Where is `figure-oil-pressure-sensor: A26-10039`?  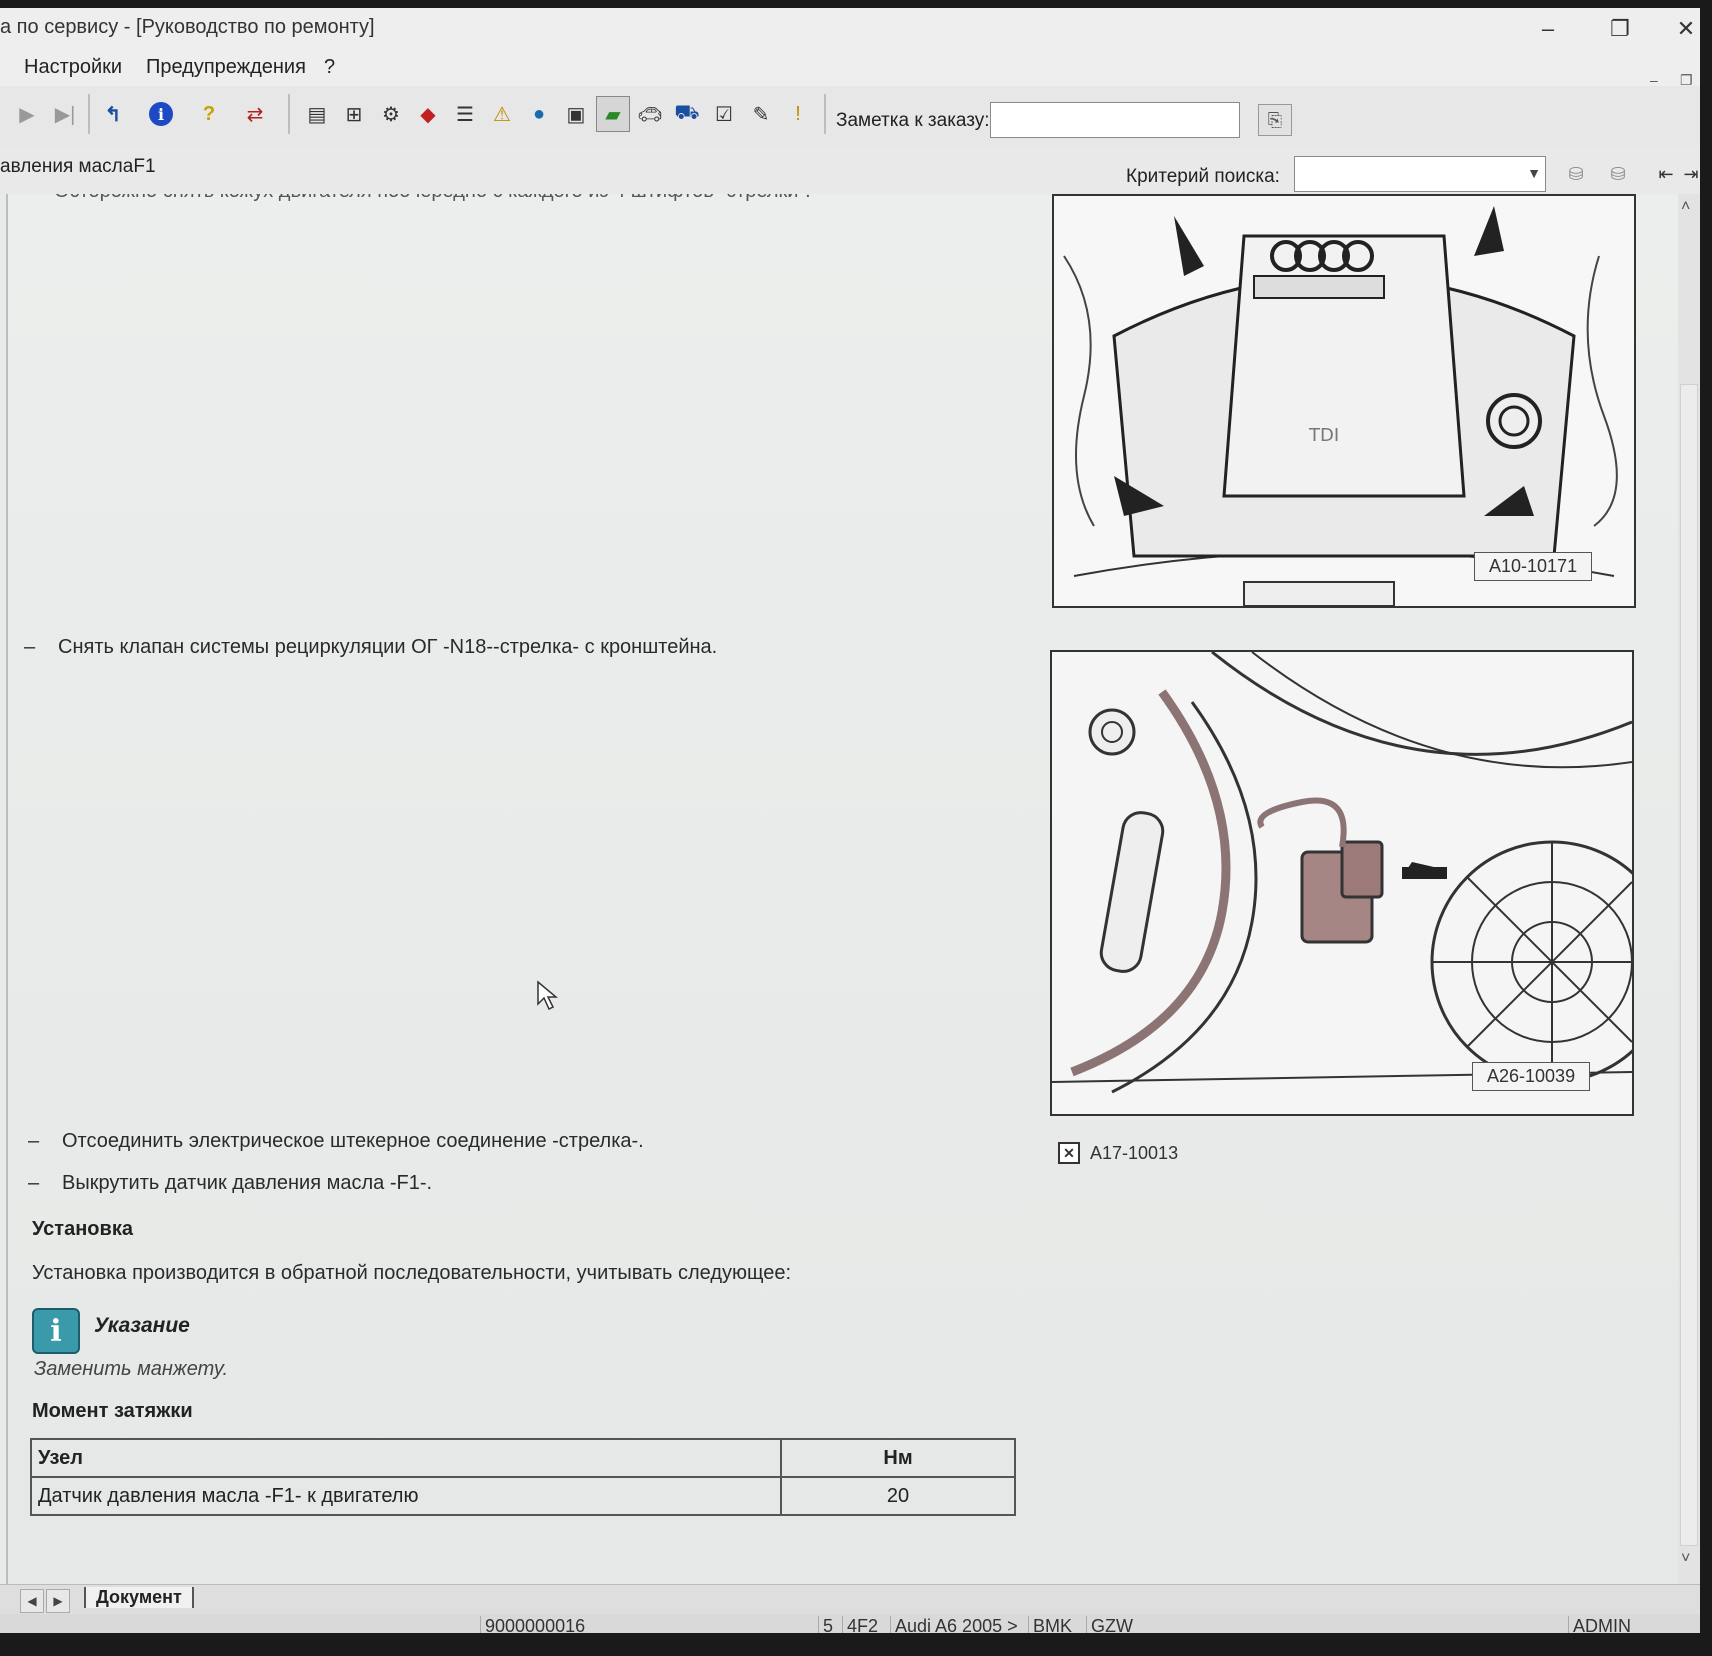 figure-oil-pressure-sensor: A26-10039 is located at coordinates (1342, 883).